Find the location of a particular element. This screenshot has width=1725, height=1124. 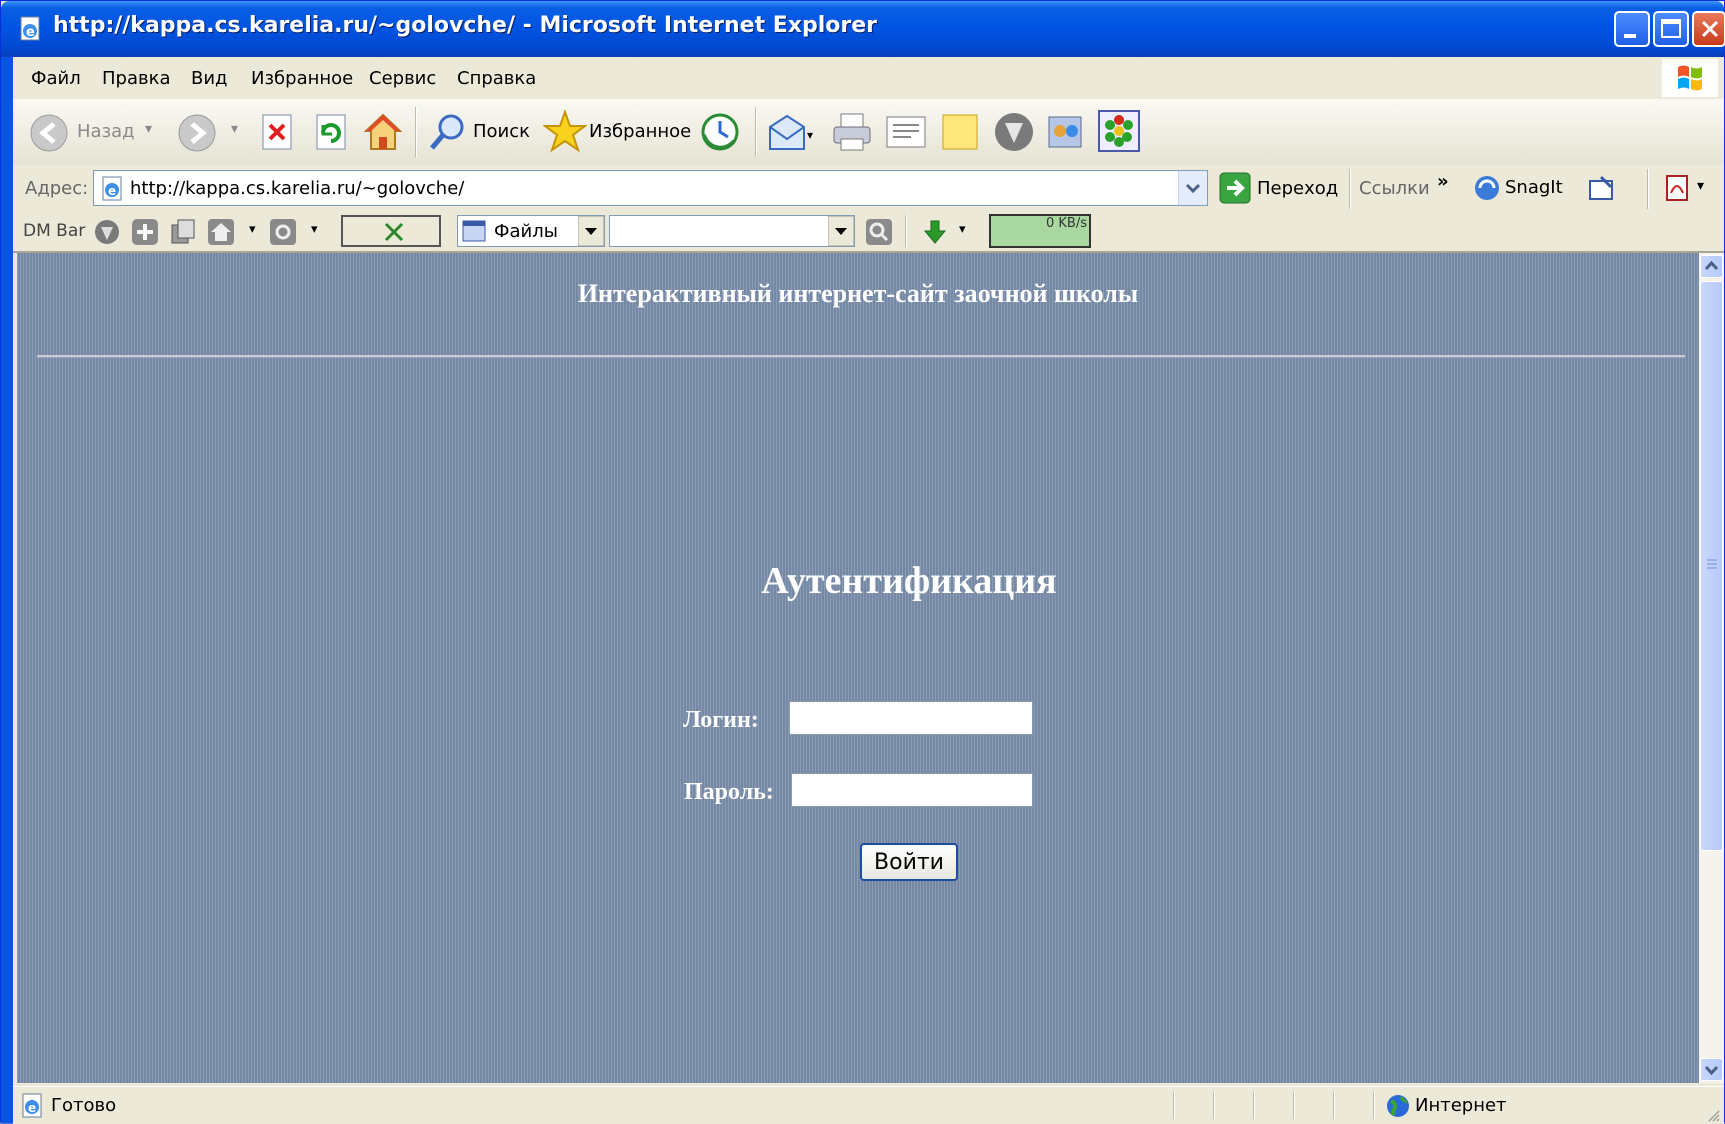

icq-flower-icon is located at coordinates (1119, 131).